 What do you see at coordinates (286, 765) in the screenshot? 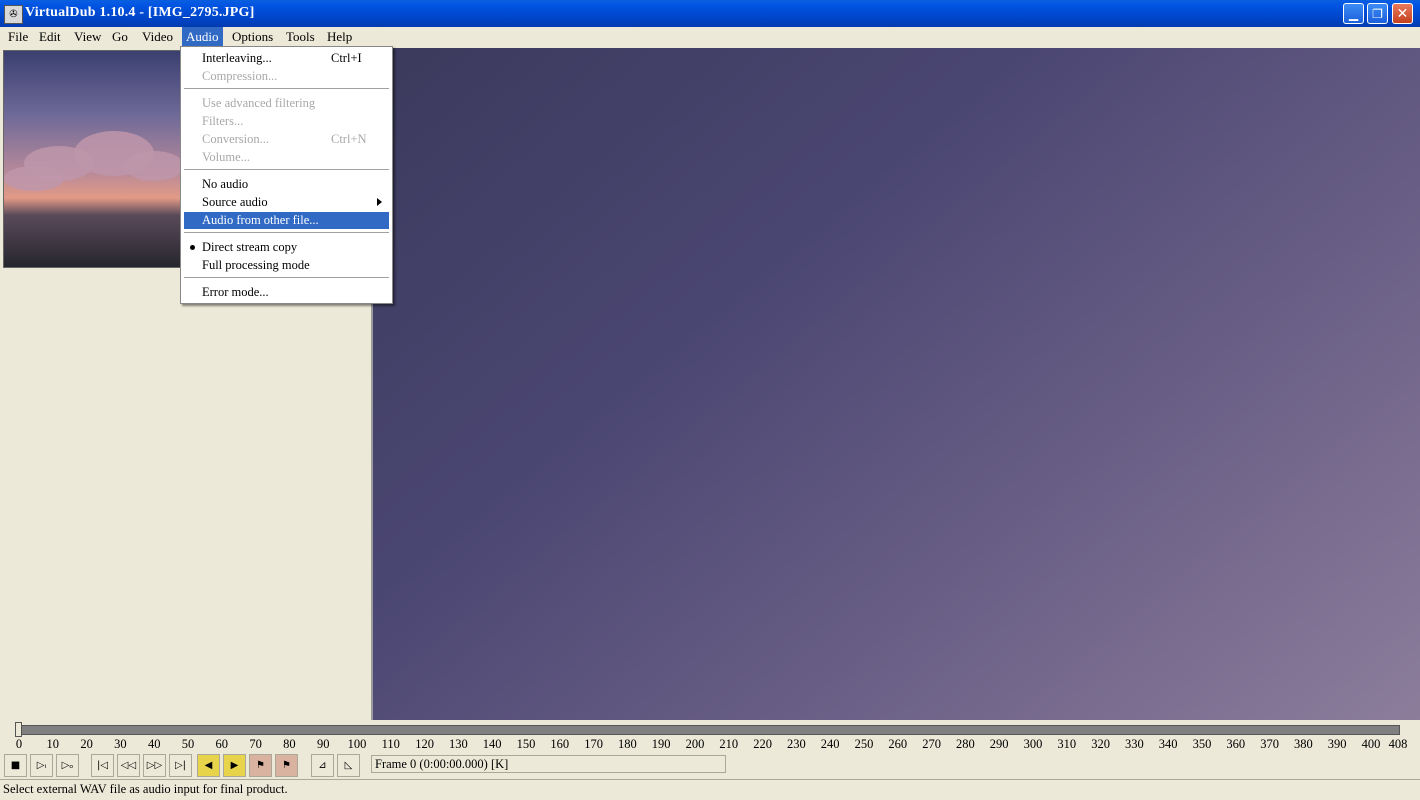
I see `mark-out-icon: ⚑` at bounding box center [286, 765].